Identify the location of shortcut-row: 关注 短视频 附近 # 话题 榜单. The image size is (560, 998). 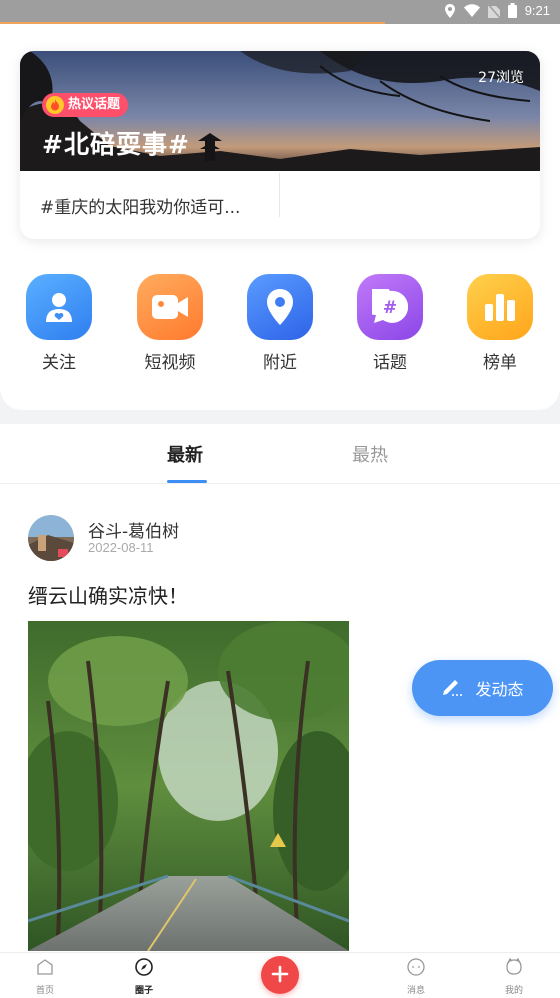
(280, 329).